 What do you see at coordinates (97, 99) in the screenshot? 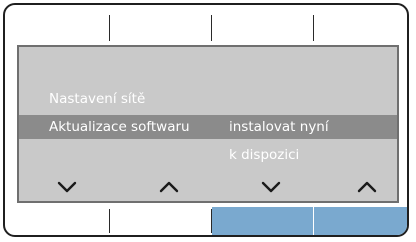
I see `menu-item-label: Nastavení sítě` at bounding box center [97, 99].